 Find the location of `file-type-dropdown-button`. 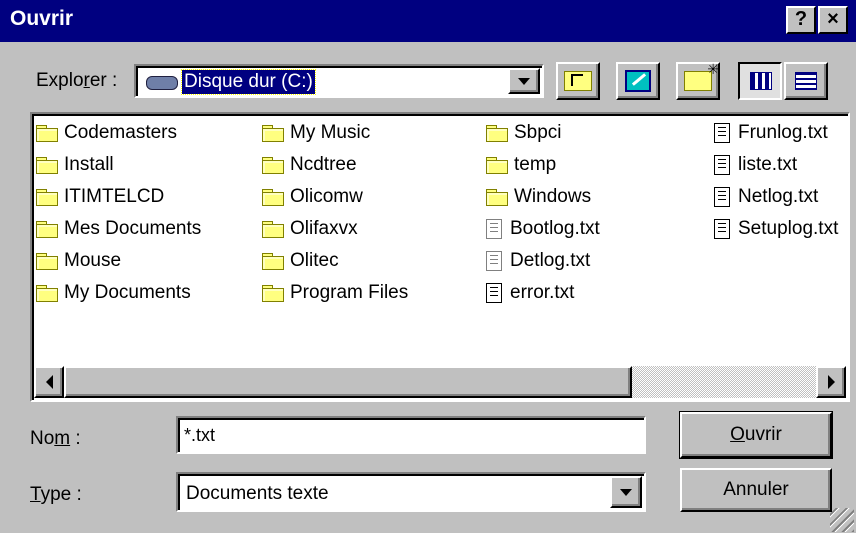

file-type-dropdown-button is located at coordinates (626, 492).